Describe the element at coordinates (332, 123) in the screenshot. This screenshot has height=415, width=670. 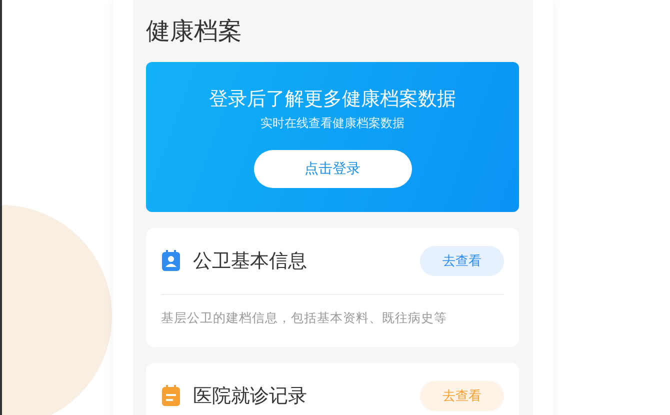
I see `banner-subtitle: 实时在线查看健康档案数据` at that location.